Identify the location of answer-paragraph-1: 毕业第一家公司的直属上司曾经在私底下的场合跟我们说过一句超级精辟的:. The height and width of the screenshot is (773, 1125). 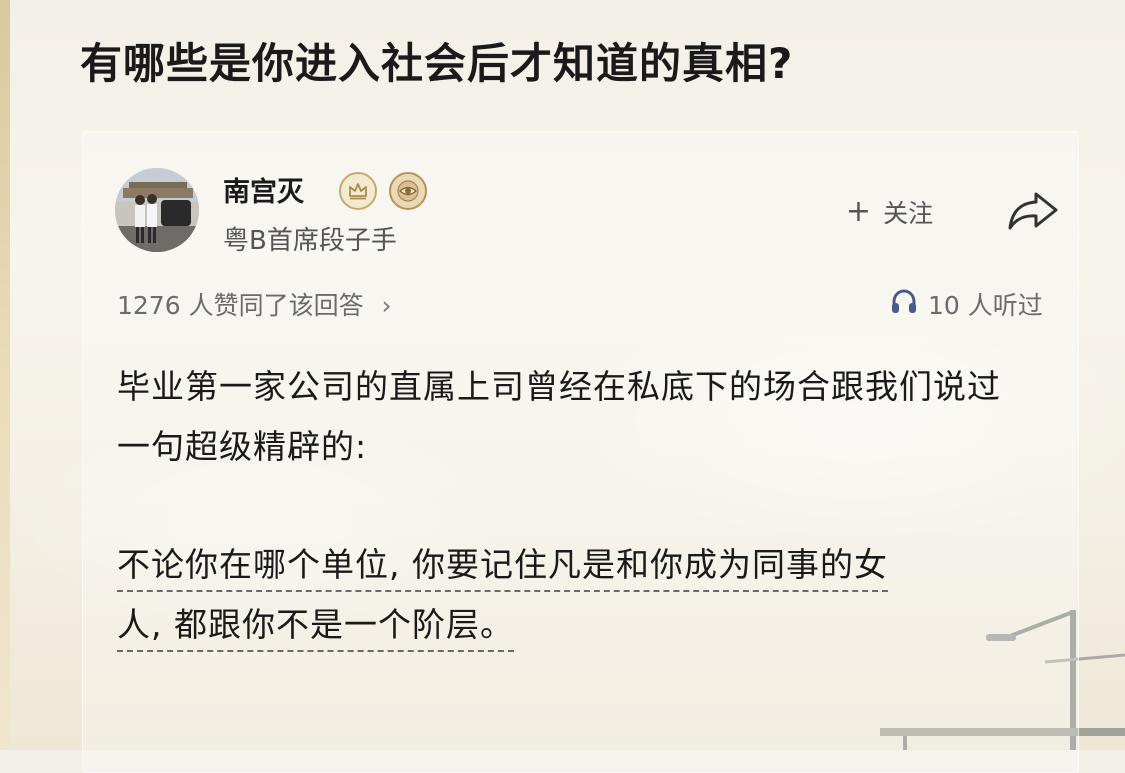
(559, 416).